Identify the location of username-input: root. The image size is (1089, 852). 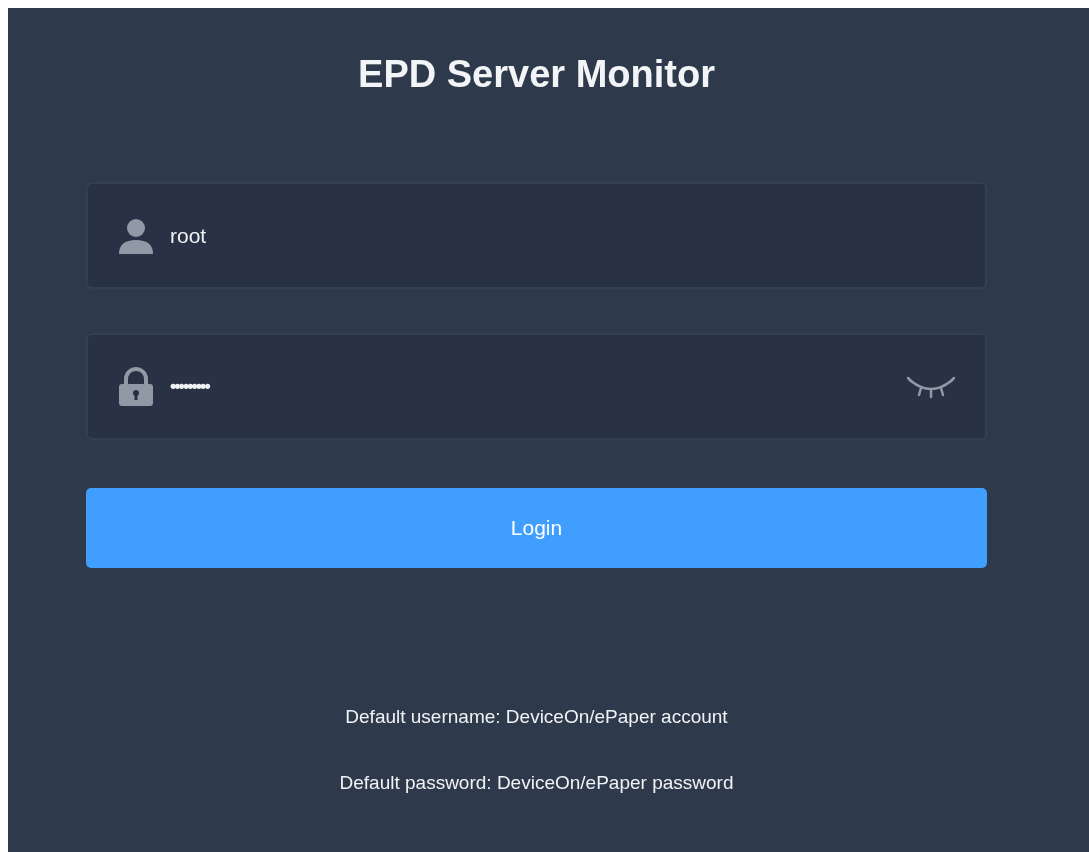
(562, 235).